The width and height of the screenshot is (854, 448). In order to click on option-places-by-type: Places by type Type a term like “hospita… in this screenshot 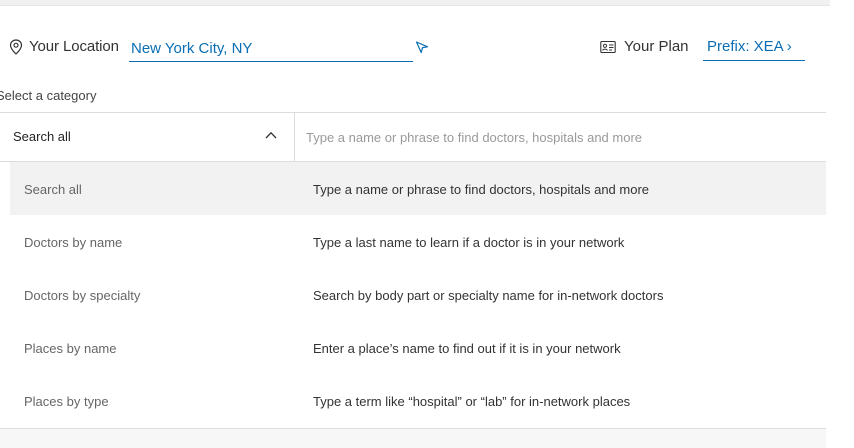, I will do `click(418, 400)`.